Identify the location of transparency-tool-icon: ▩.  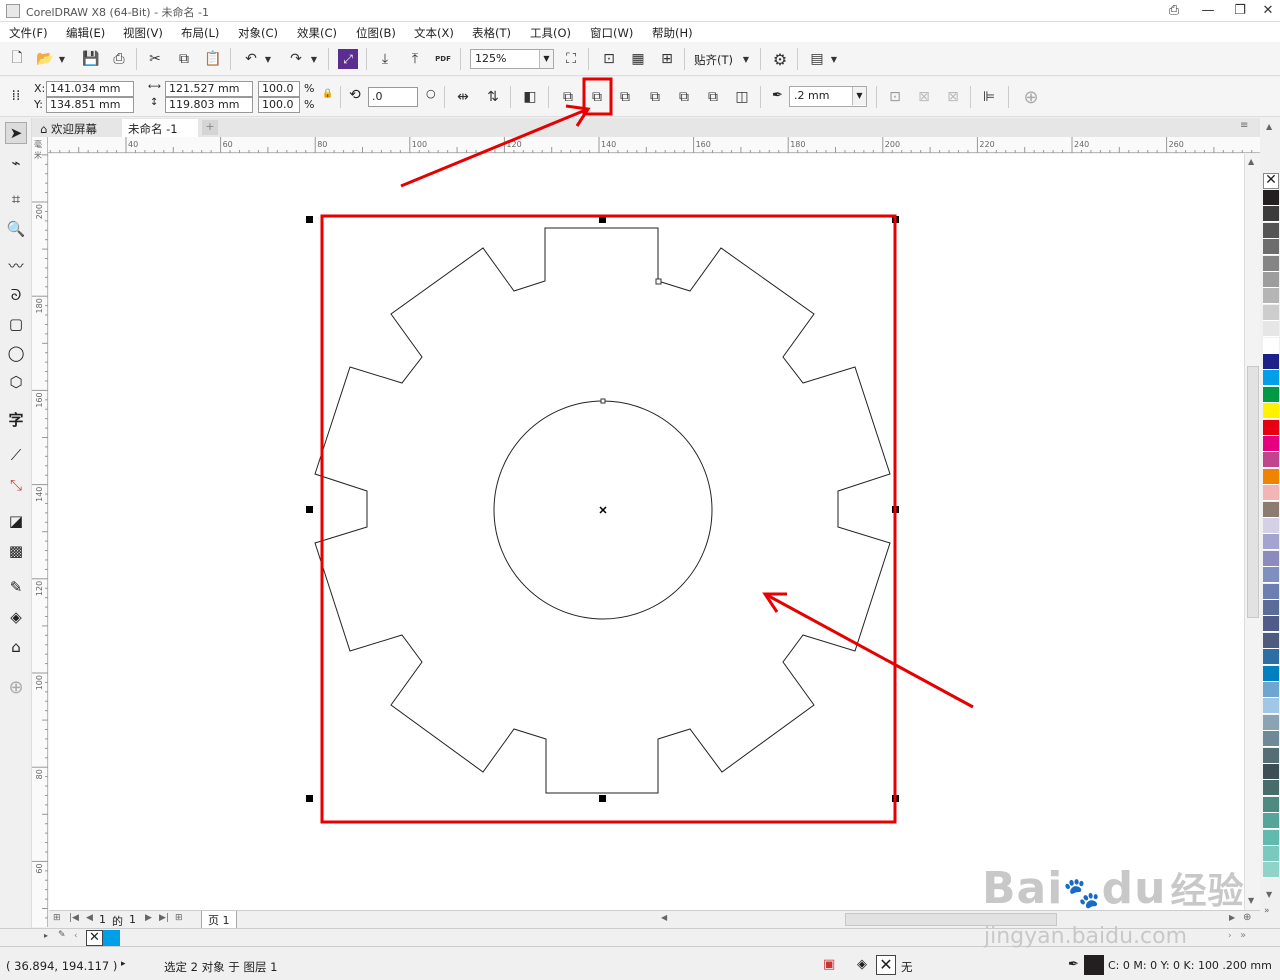
(16, 551).